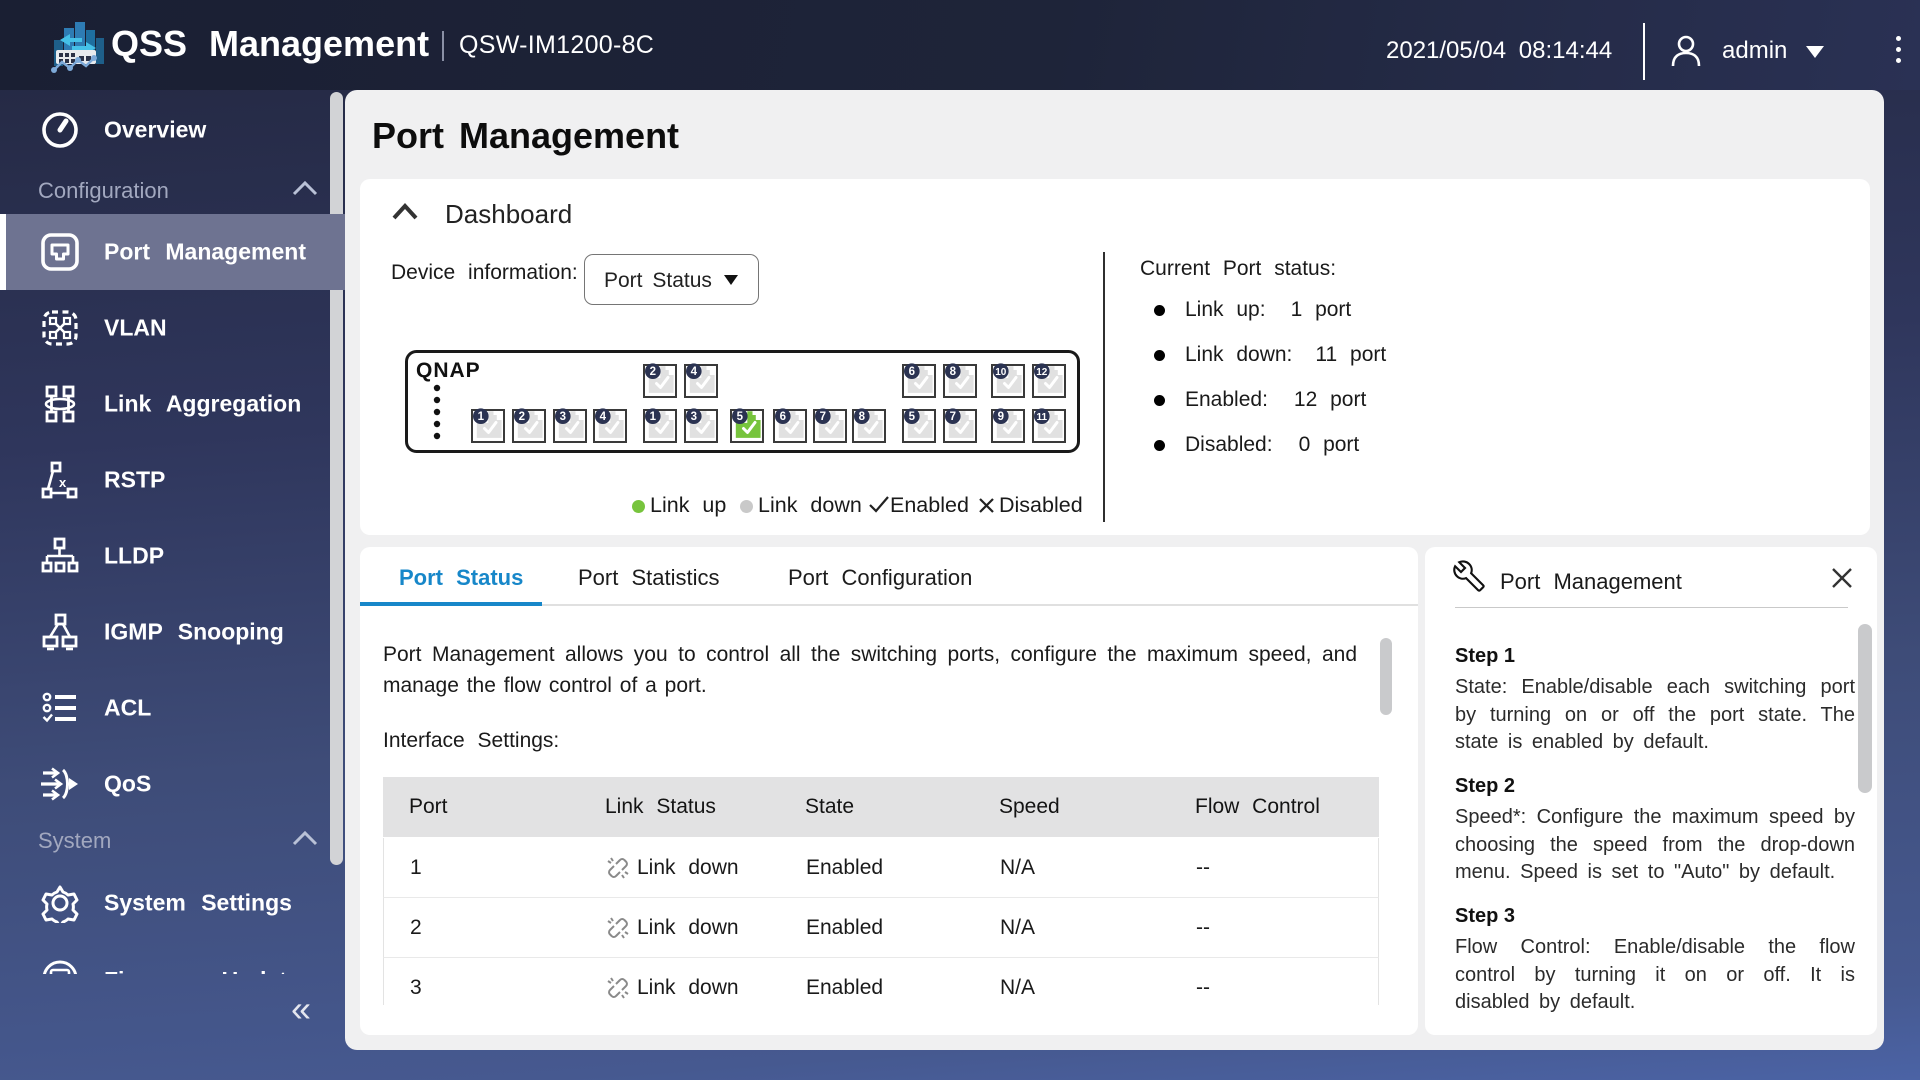  I want to click on svg-text: 11, so click(1042, 417).